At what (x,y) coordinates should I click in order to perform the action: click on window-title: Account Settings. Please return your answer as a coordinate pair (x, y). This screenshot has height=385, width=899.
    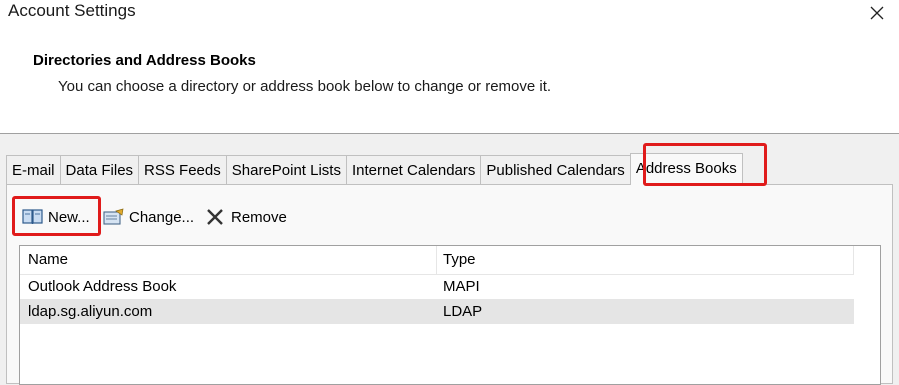
    Looking at the image, I should click on (72, 10).